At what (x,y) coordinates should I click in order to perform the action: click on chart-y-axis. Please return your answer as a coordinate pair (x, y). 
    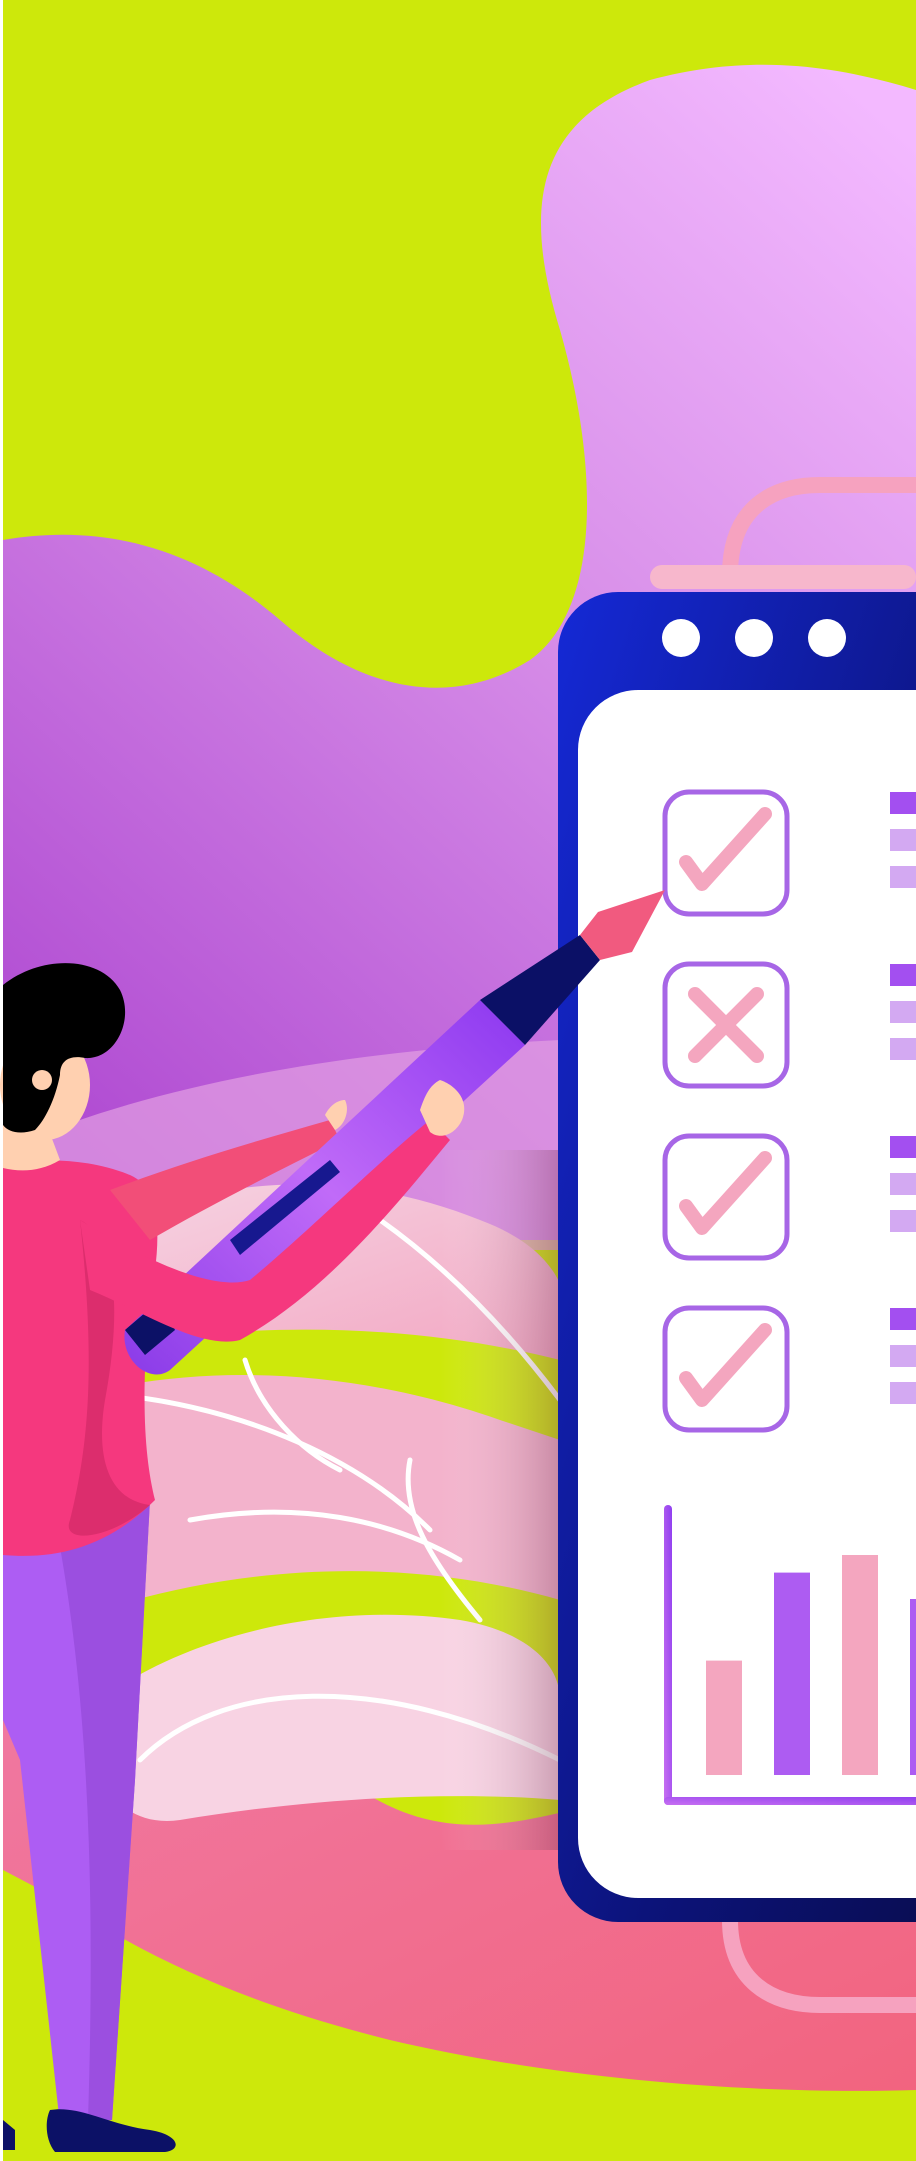
    Looking at the image, I should click on (668, 1655).